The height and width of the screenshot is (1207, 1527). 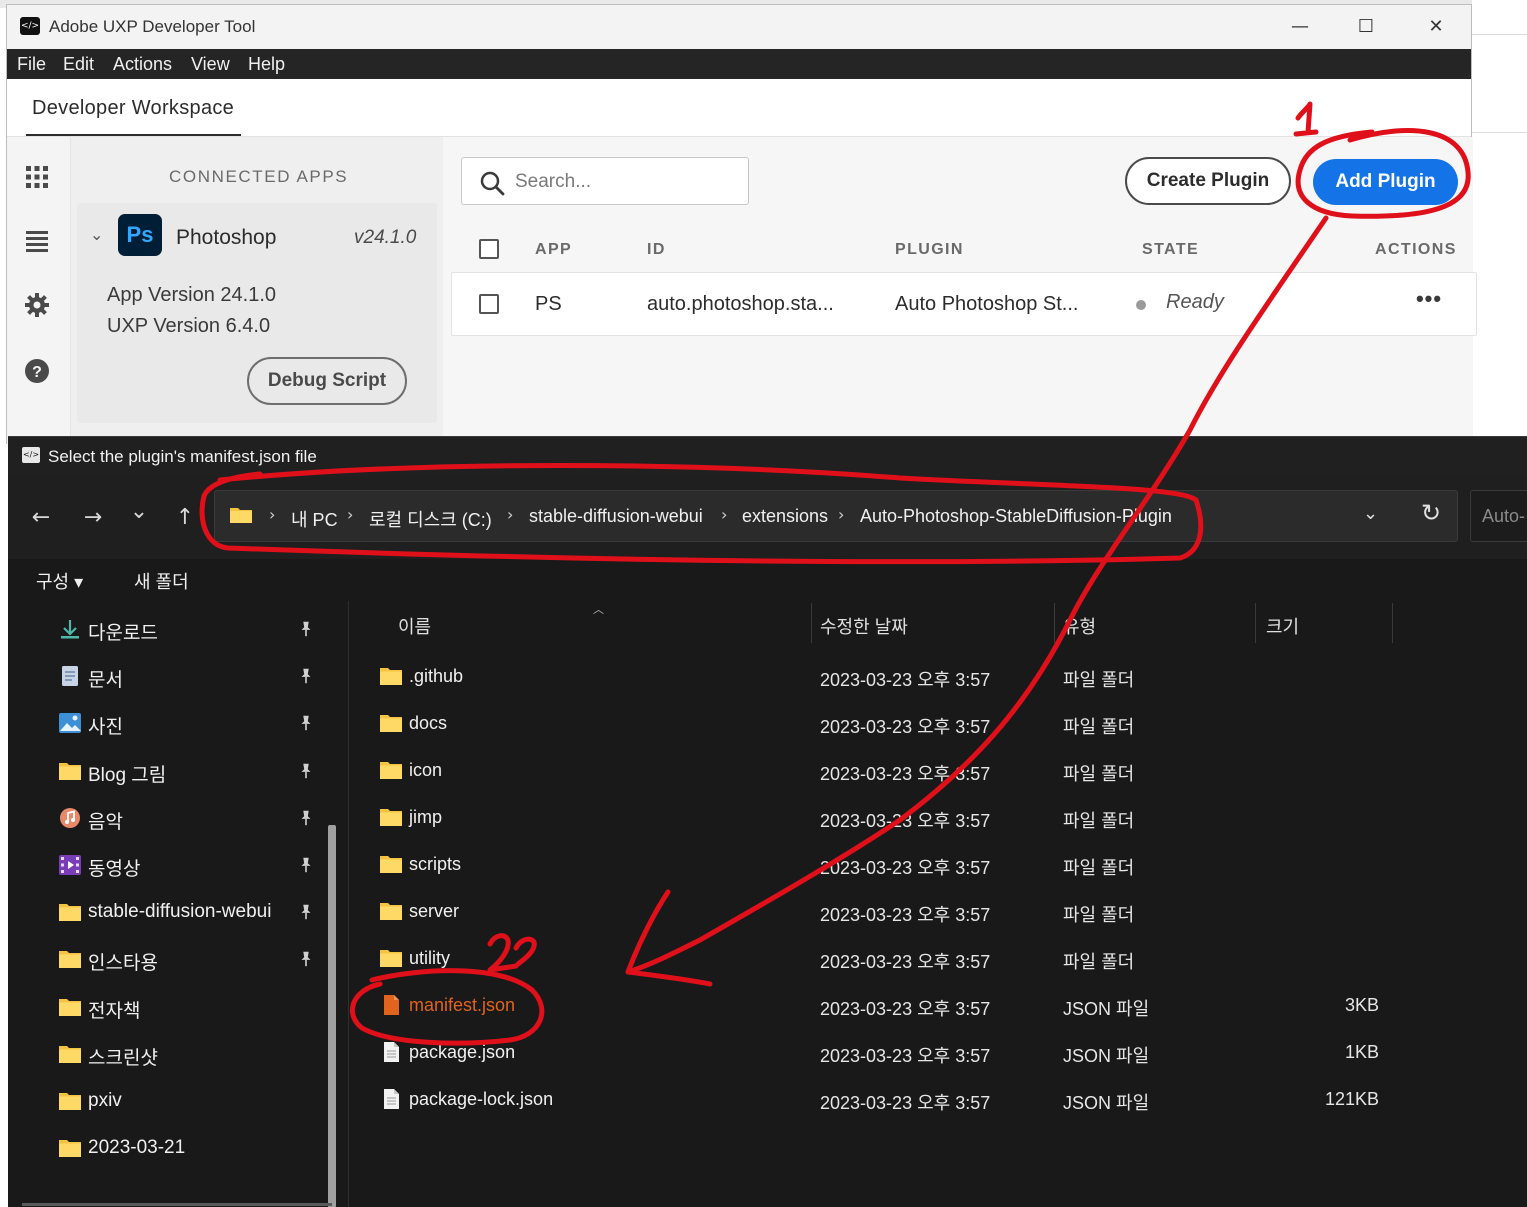 I want to click on file-name: package.json, so click(x=462, y=1052).